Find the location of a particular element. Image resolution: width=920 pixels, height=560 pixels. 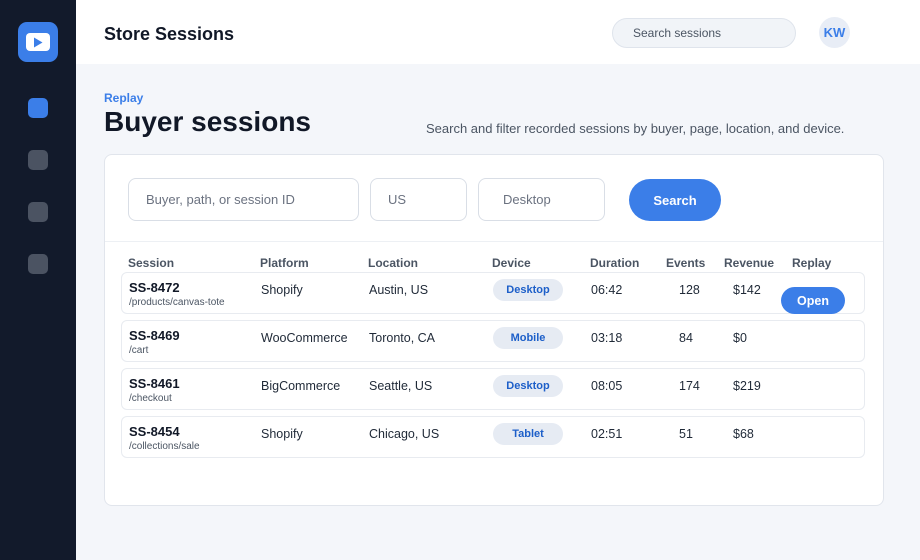

session-search-input is located at coordinates (704, 33).